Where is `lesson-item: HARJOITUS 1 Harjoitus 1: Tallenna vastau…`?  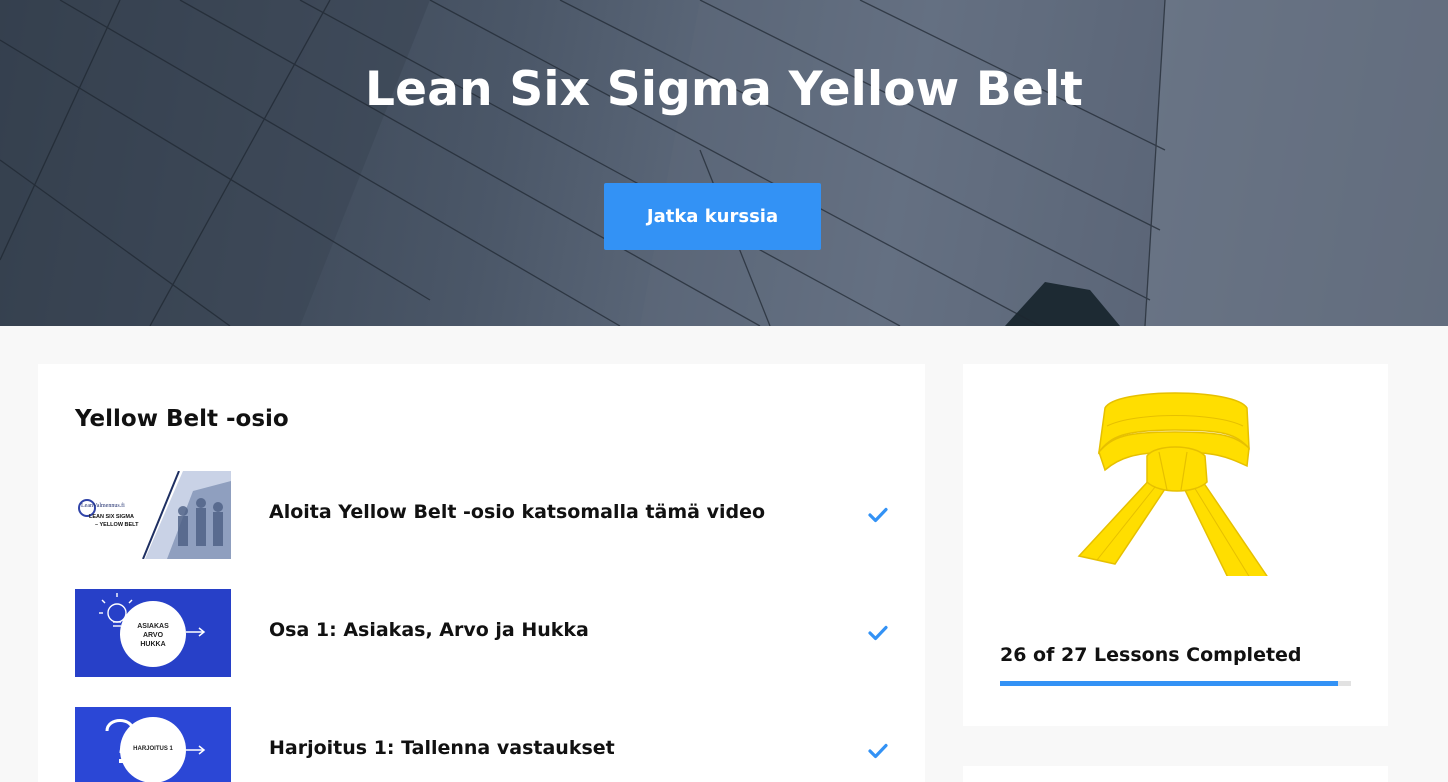 lesson-item: HARJOITUS 1 Harjoitus 1: Tallenna vastau… is located at coordinates (482, 744).